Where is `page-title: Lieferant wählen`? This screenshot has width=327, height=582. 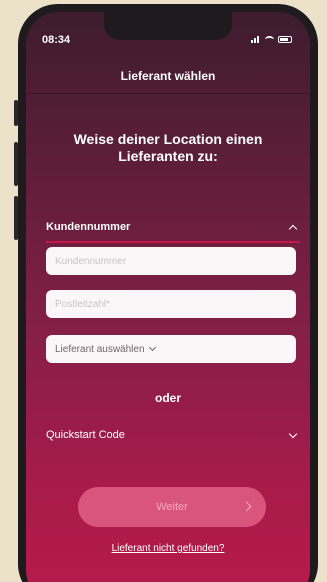
page-title: Lieferant wählen is located at coordinates (168, 76).